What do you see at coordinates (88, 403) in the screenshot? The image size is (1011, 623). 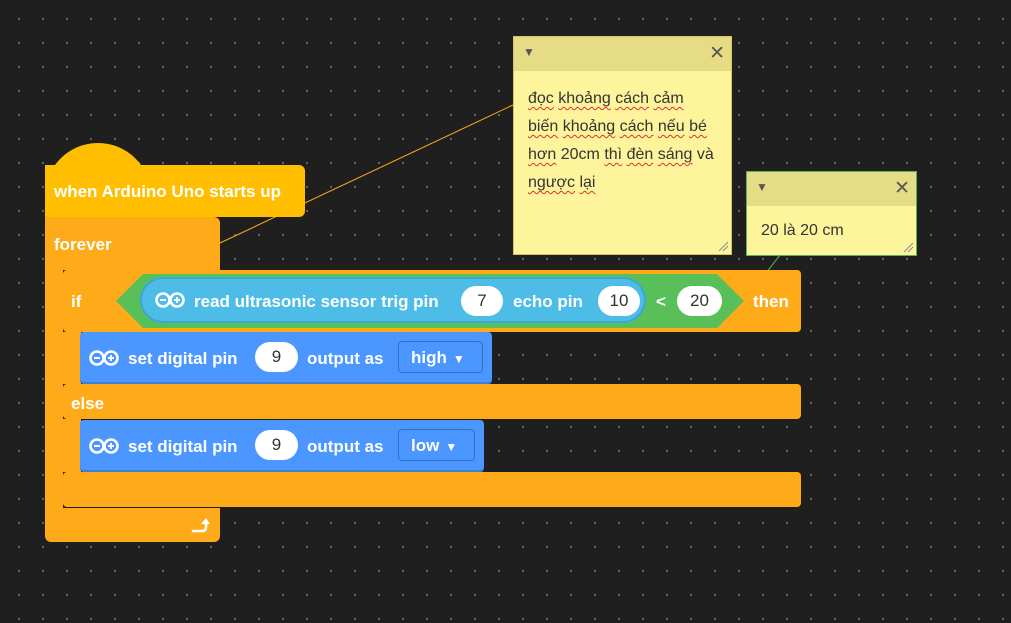 I see `else-label: else` at bounding box center [88, 403].